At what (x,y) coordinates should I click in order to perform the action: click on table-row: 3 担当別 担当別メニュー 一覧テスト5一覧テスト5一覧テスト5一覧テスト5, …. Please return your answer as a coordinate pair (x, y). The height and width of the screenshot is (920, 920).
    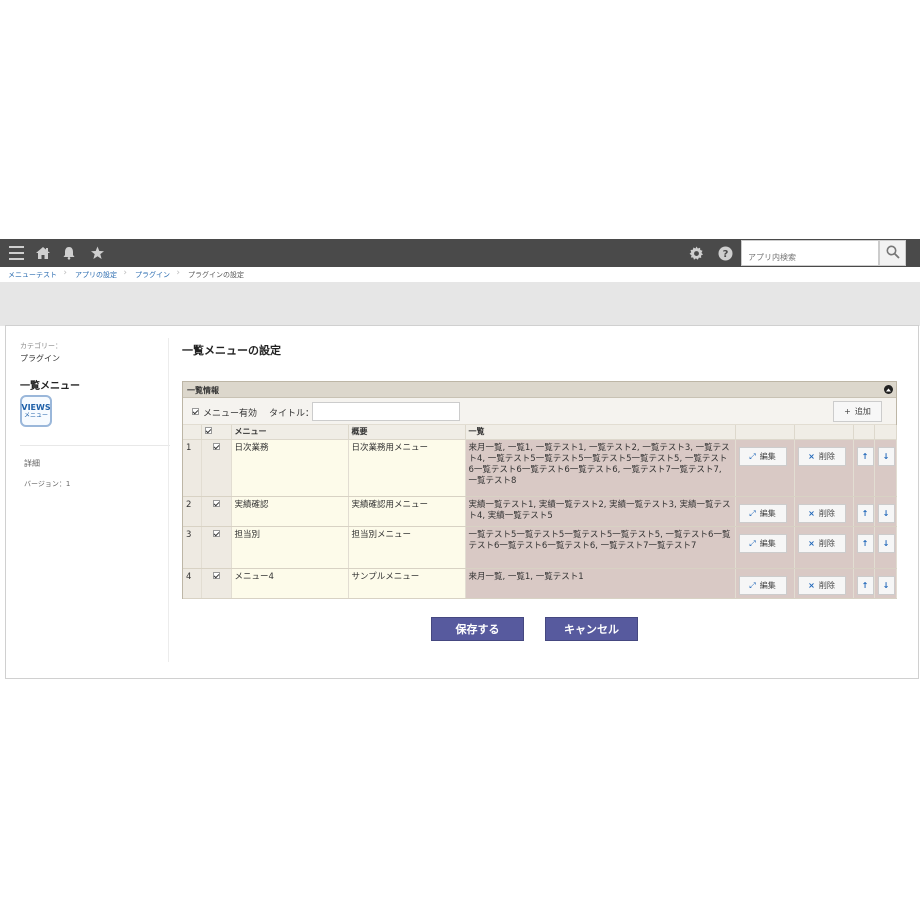
    Looking at the image, I should click on (540, 547).